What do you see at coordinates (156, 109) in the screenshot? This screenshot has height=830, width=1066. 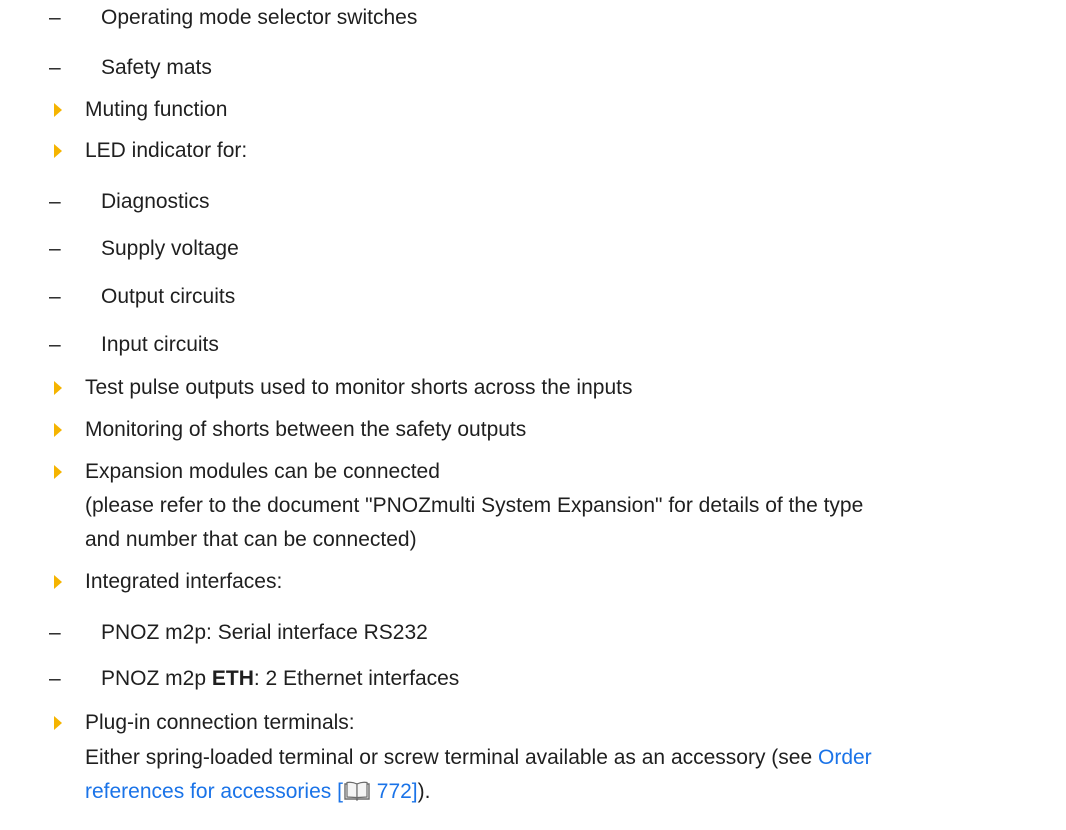 I see `list-item-text: Muting function` at bounding box center [156, 109].